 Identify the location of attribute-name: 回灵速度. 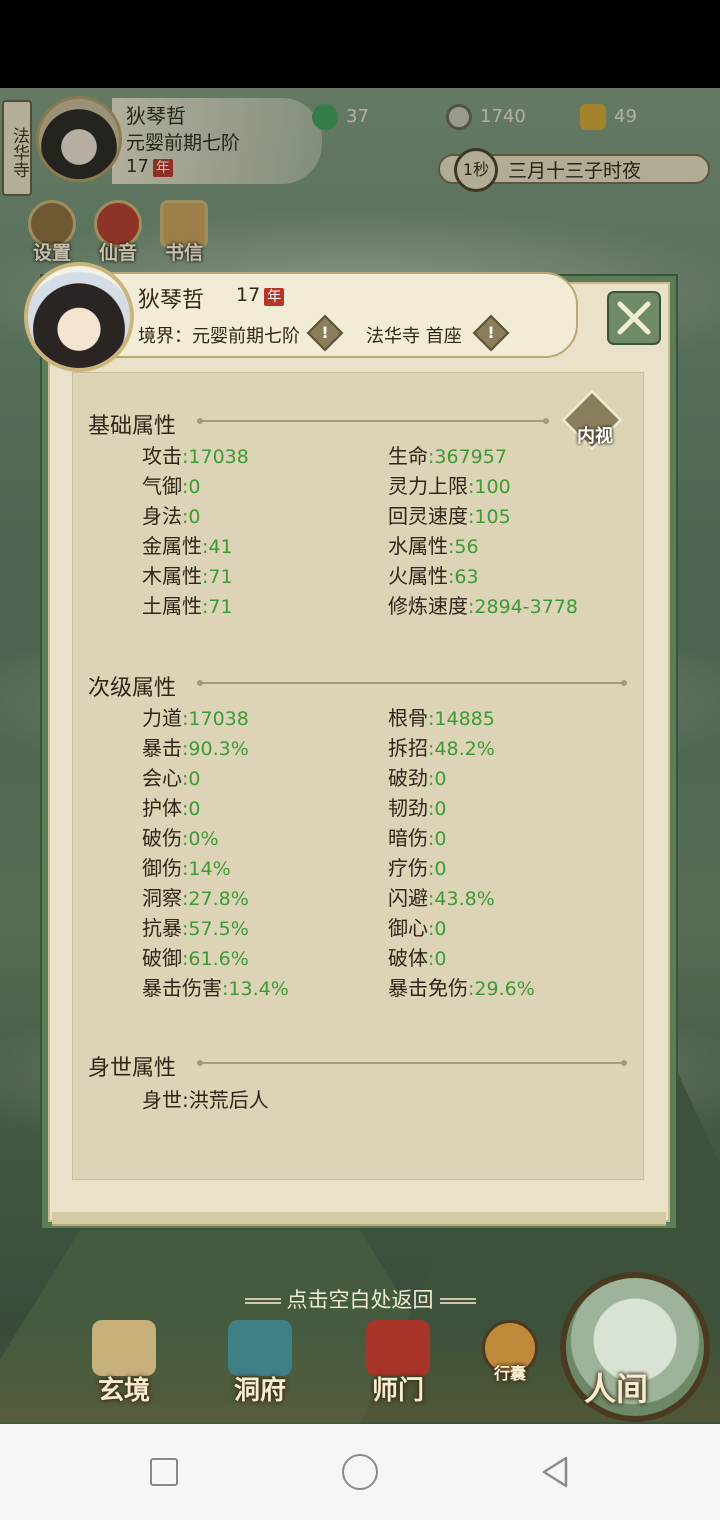
(428, 516).